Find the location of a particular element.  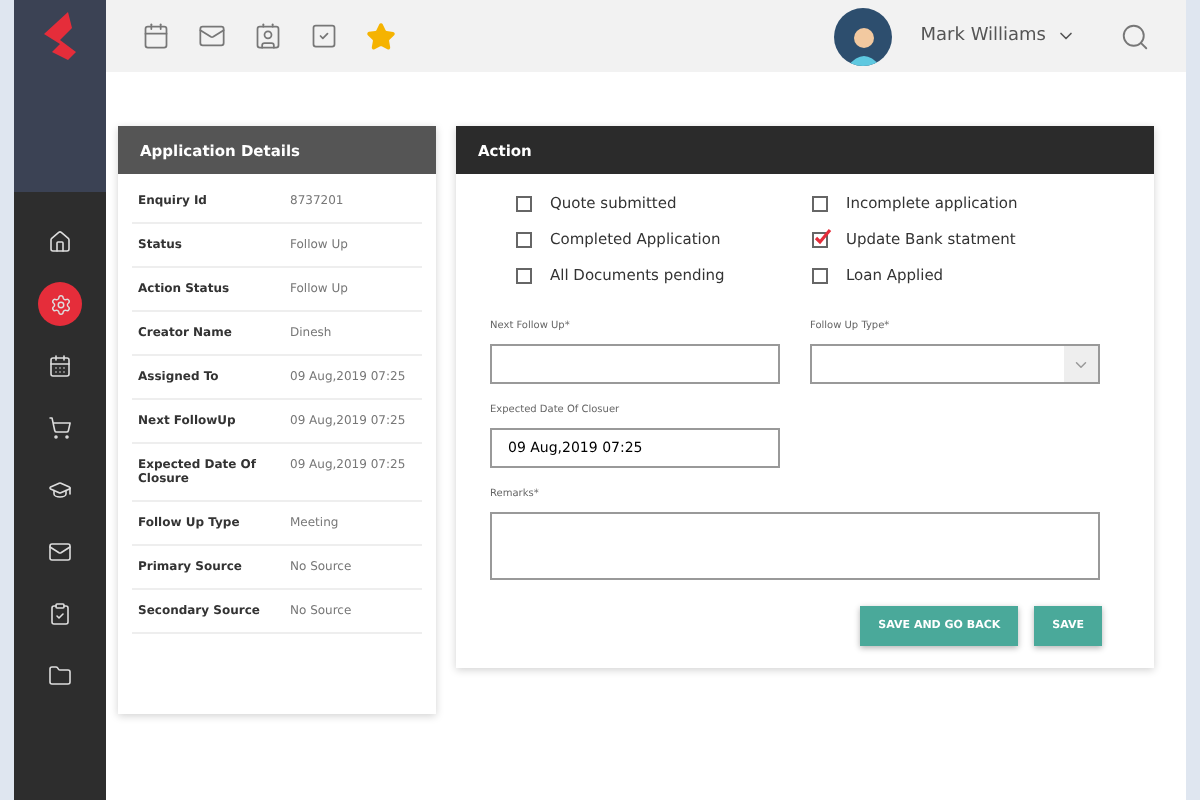

gear-button is located at coordinates (60, 304).